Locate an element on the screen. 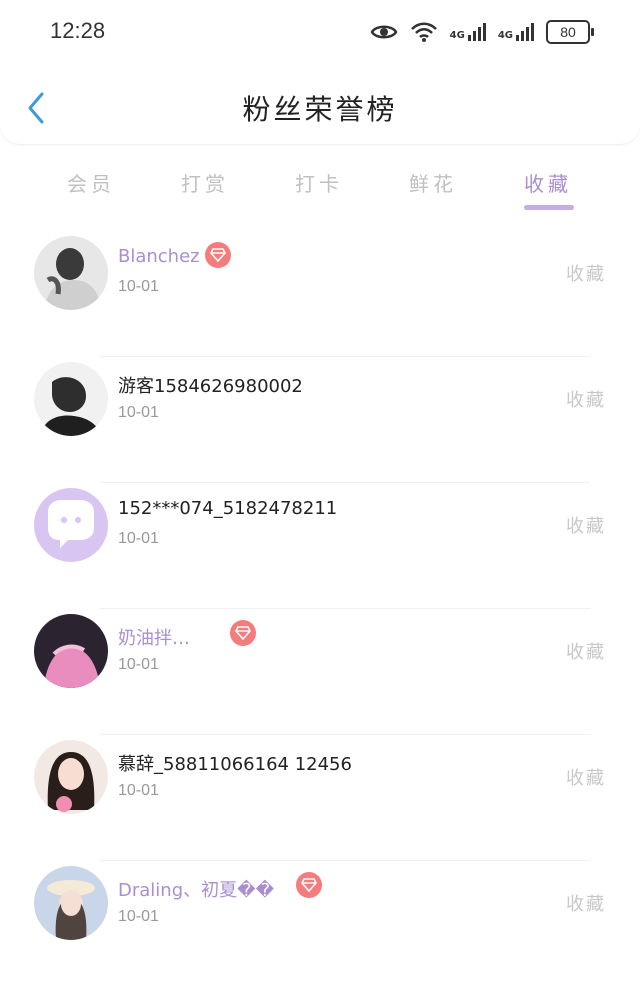  list-item: Blanchez 10-01 收藏 is located at coordinates (320, 295).